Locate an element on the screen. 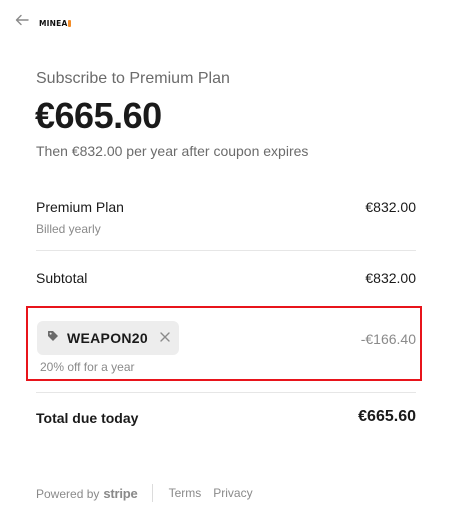 This screenshot has height=519, width=452. powered-by-text: Powered by is located at coordinates (68, 493).